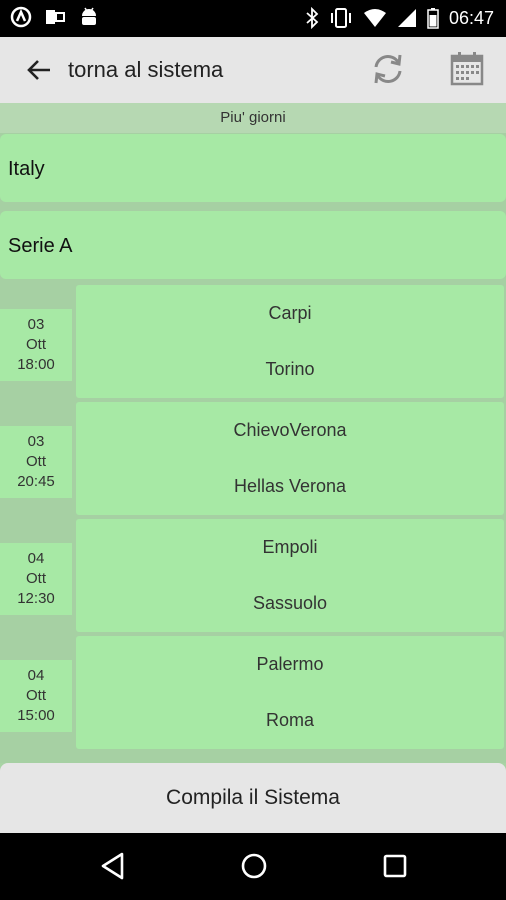 The image size is (506, 900). Describe the element at coordinates (290, 341) in the screenshot. I see `match-teams: Carpi Torino` at that location.